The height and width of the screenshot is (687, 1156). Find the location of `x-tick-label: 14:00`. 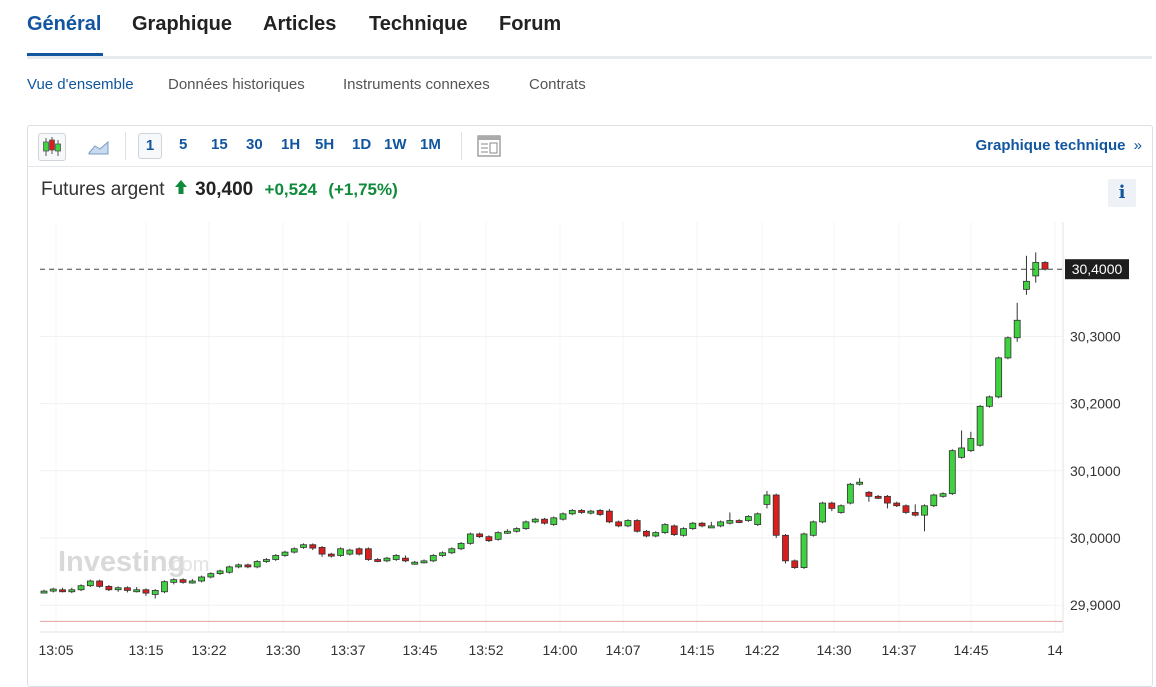

x-tick-label: 14:00 is located at coordinates (559, 650).